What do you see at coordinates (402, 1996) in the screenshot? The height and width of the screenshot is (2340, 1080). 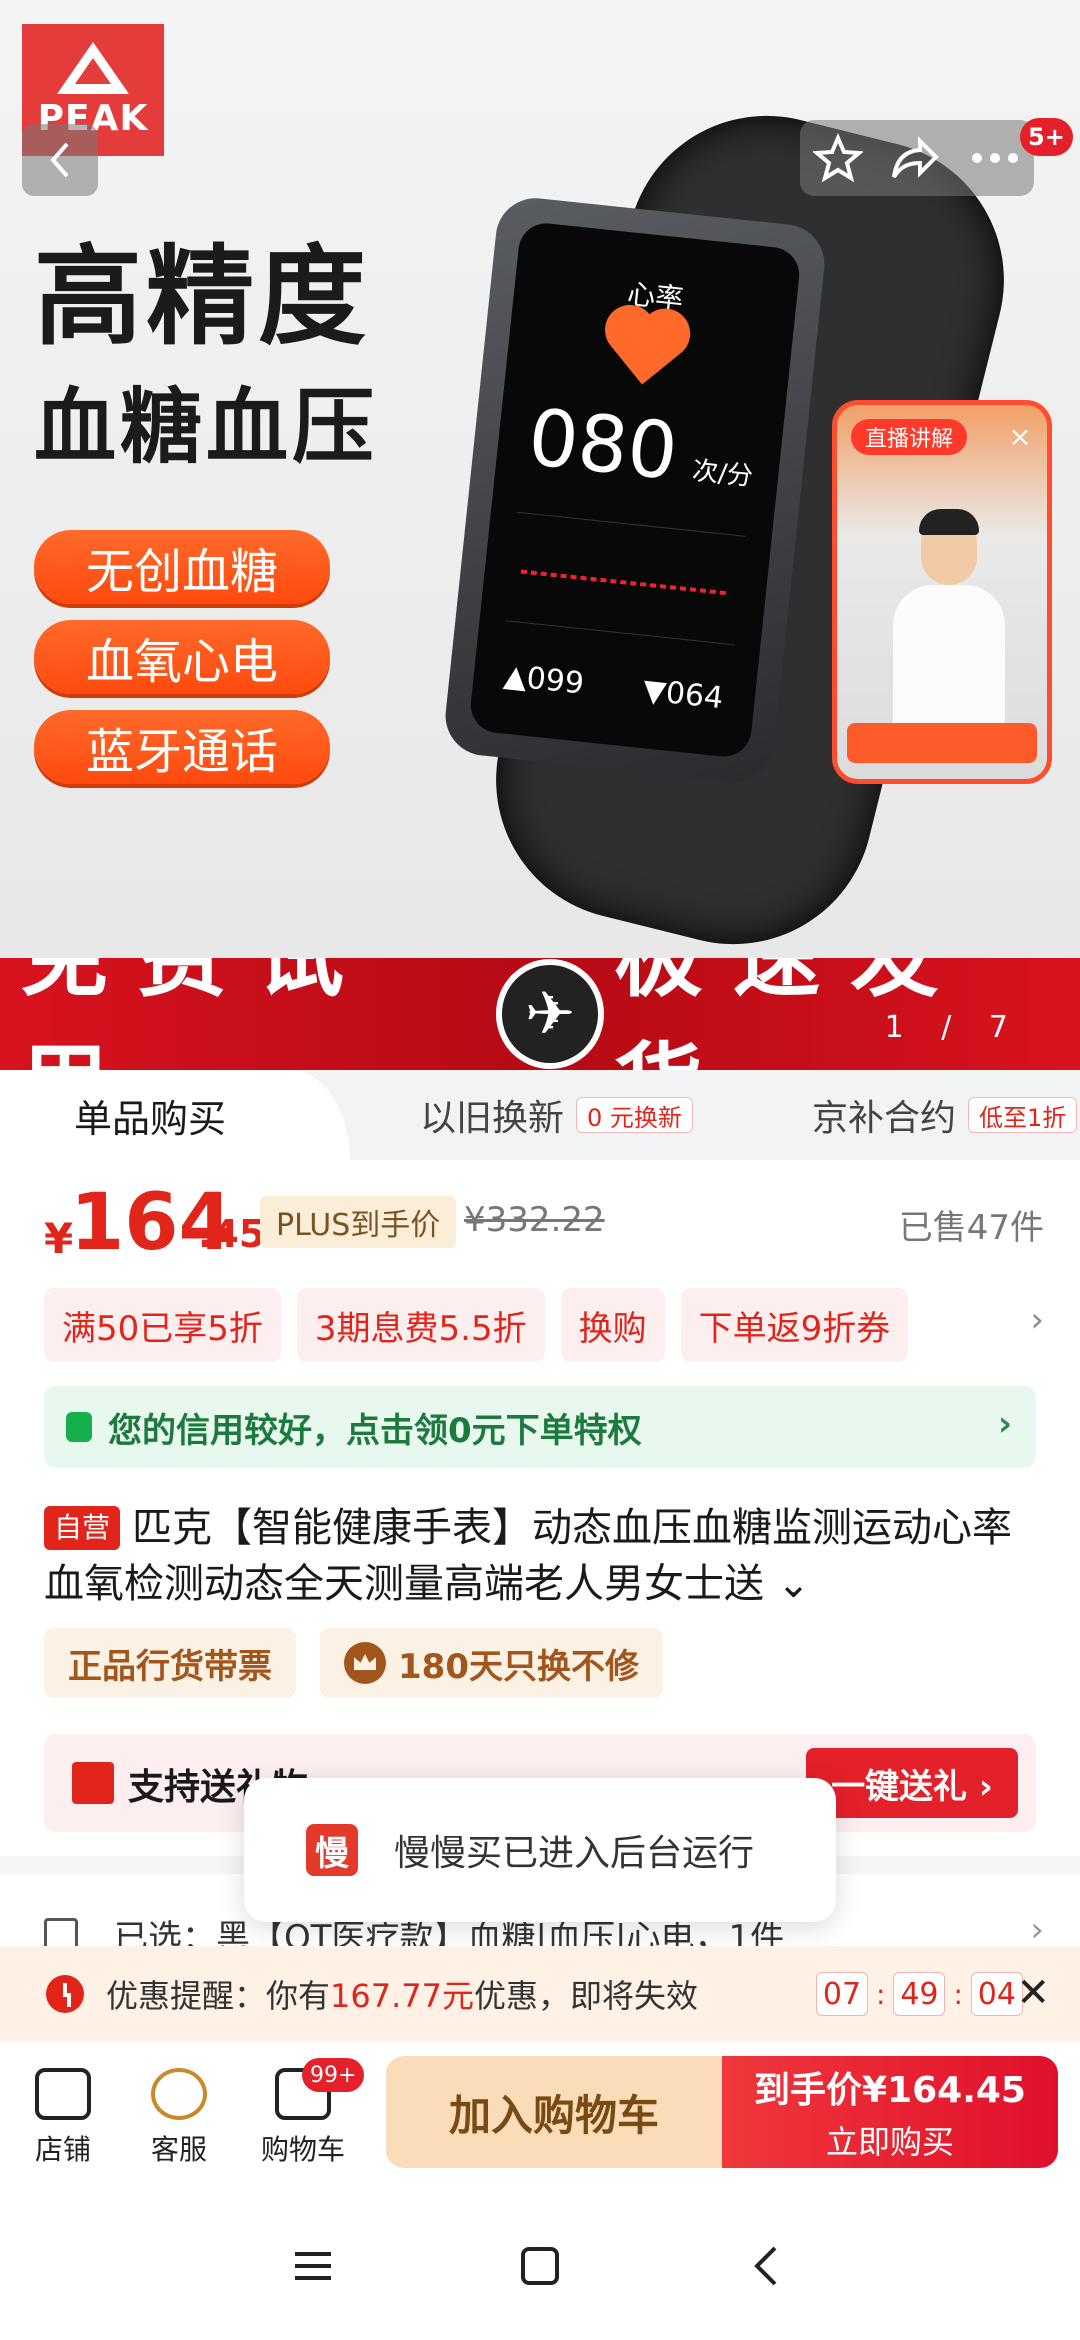 I see `reminder-amount: 167.77元` at bounding box center [402, 1996].